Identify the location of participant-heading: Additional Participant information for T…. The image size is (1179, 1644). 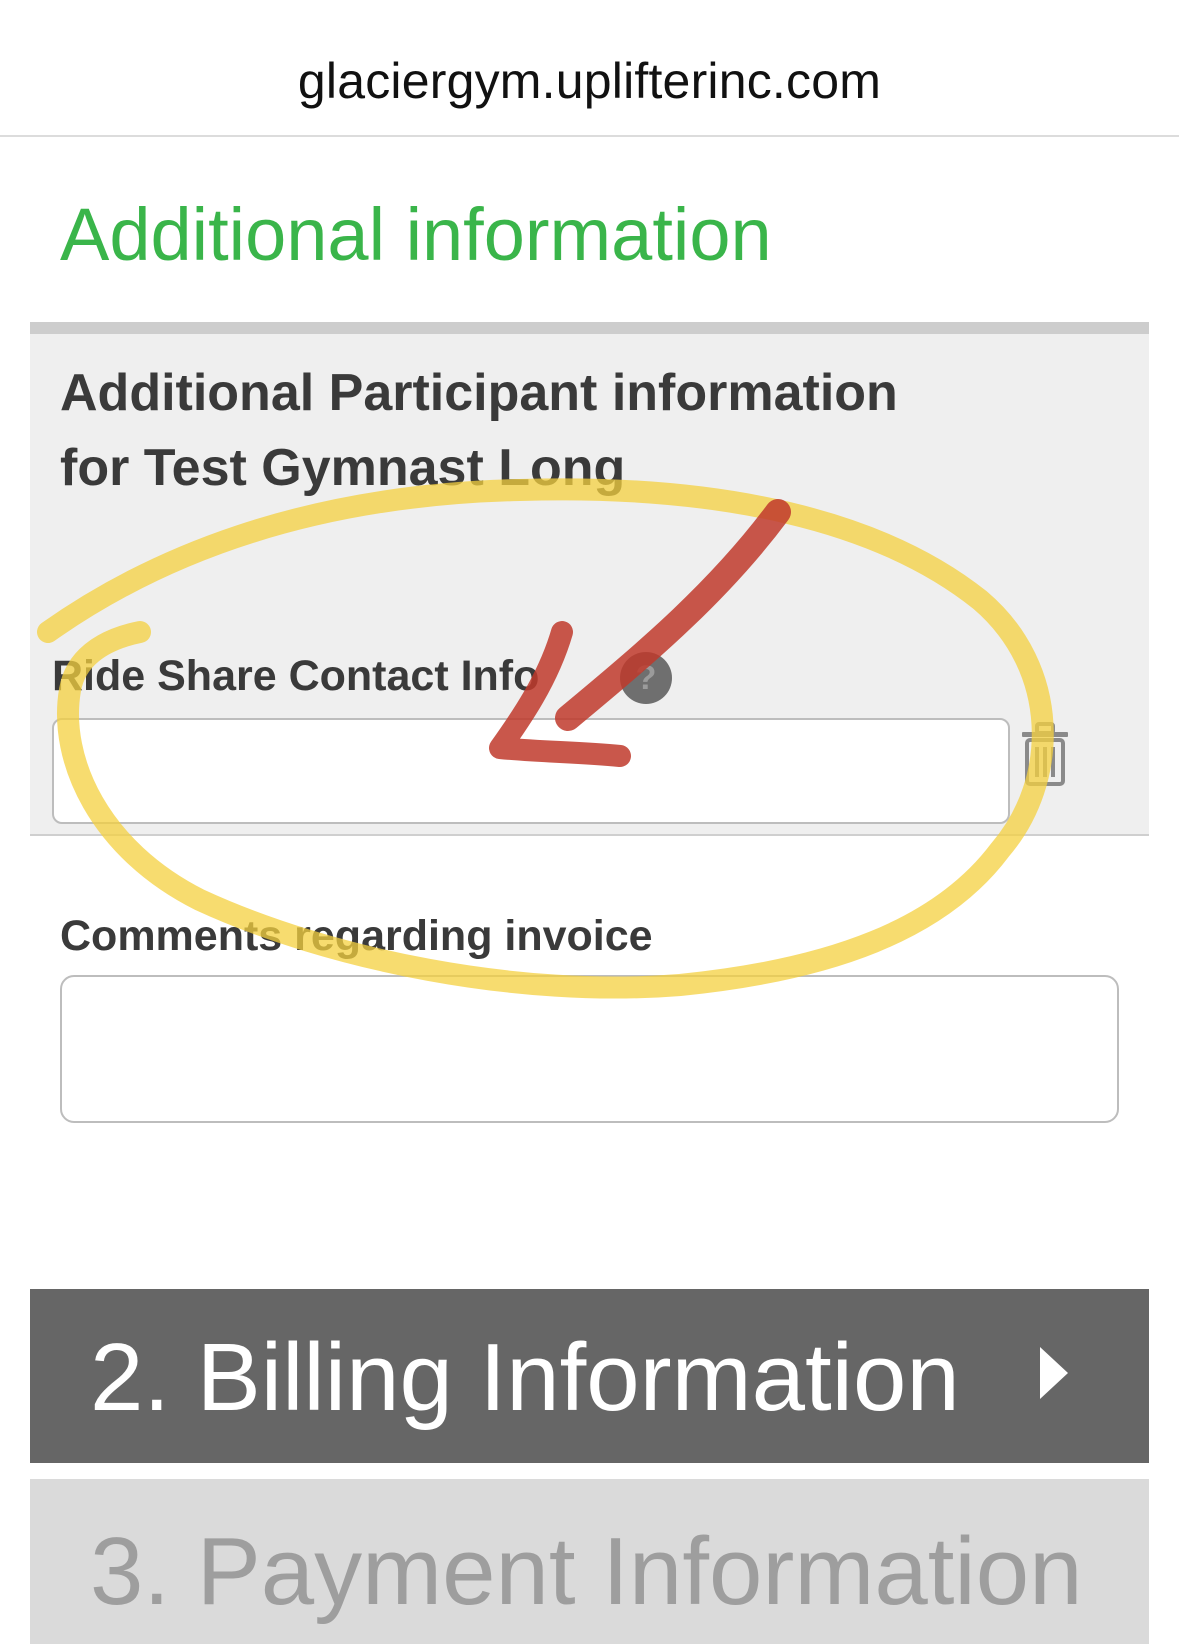
(479, 430).